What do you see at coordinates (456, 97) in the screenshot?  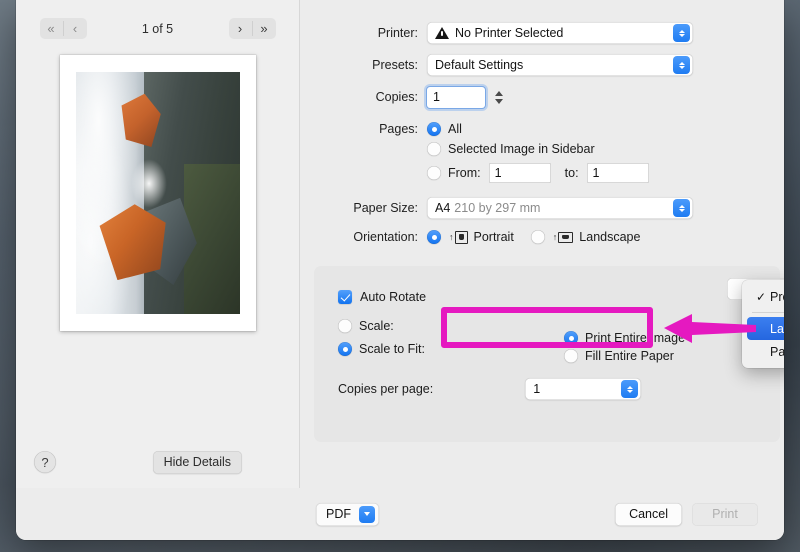 I see `copies-input: 1` at bounding box center [456, 97].